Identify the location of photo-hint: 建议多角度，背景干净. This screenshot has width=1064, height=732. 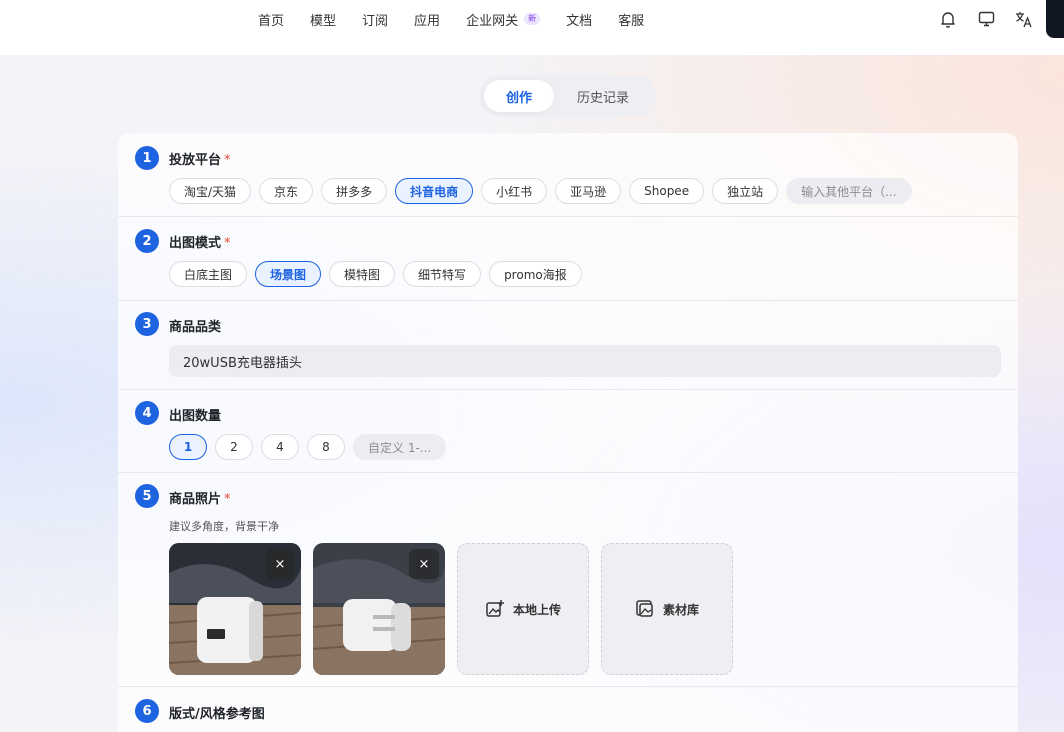
(224, 526).